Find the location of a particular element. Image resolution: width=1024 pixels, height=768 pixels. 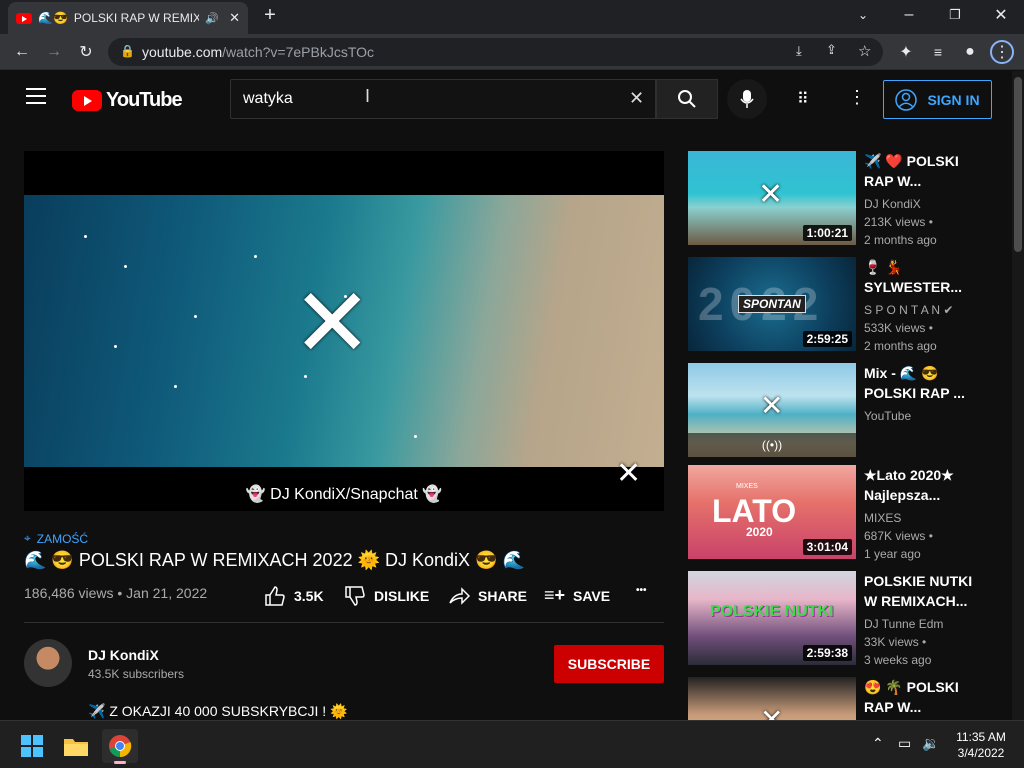

search-input: watyka I ✕ is located at coordinates (443, 99).